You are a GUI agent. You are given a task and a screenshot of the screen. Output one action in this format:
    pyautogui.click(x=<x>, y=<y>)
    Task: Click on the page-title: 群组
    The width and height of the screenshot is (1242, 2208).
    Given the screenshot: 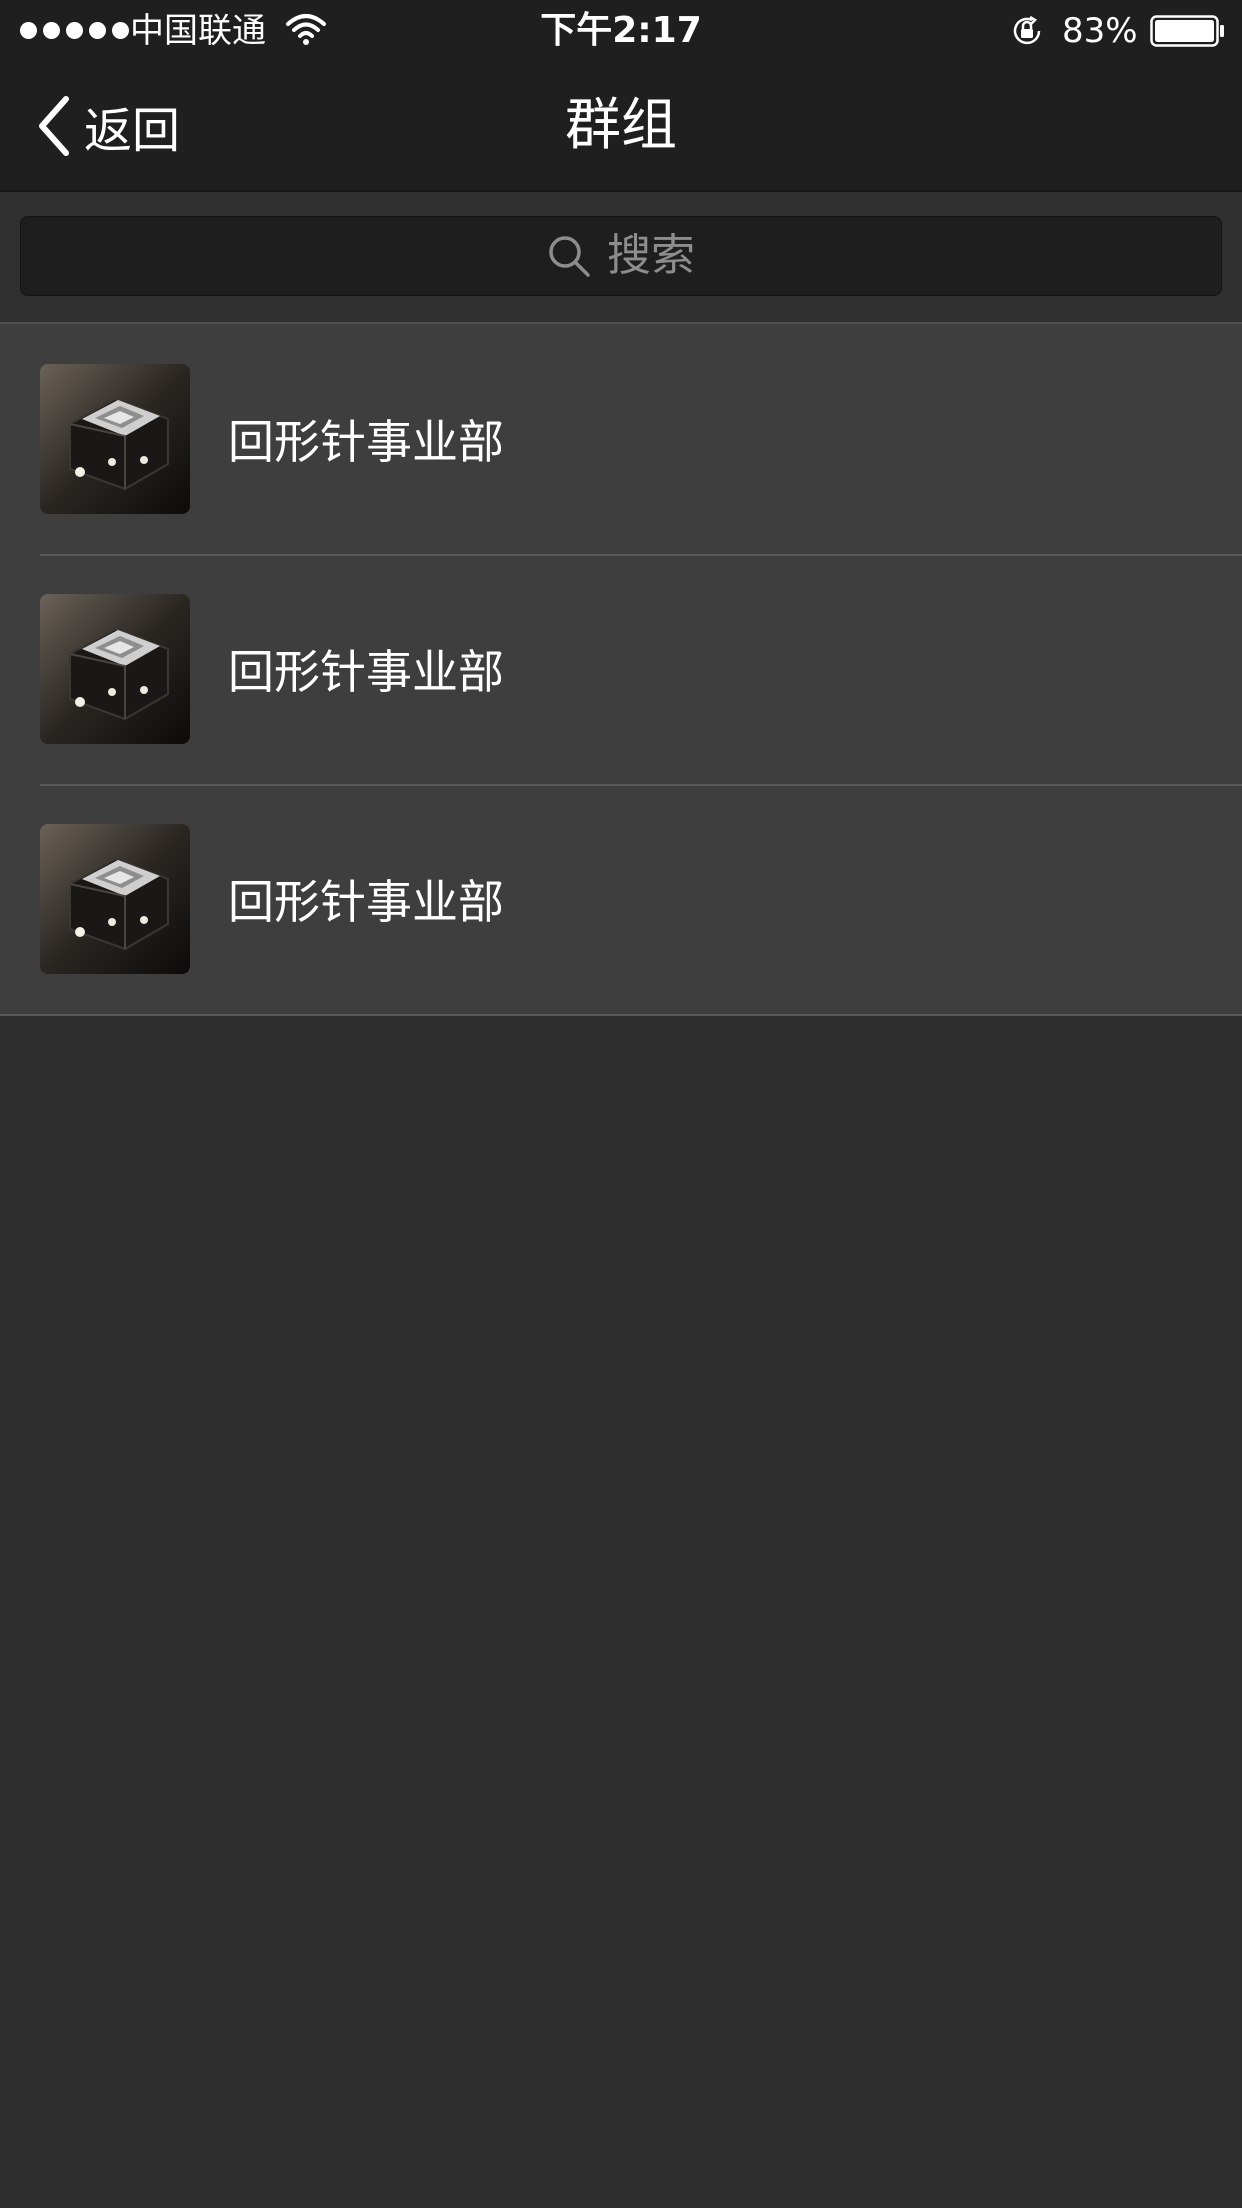 What is the action you would take?
    pyautogui.click(x=621, y=125)
    